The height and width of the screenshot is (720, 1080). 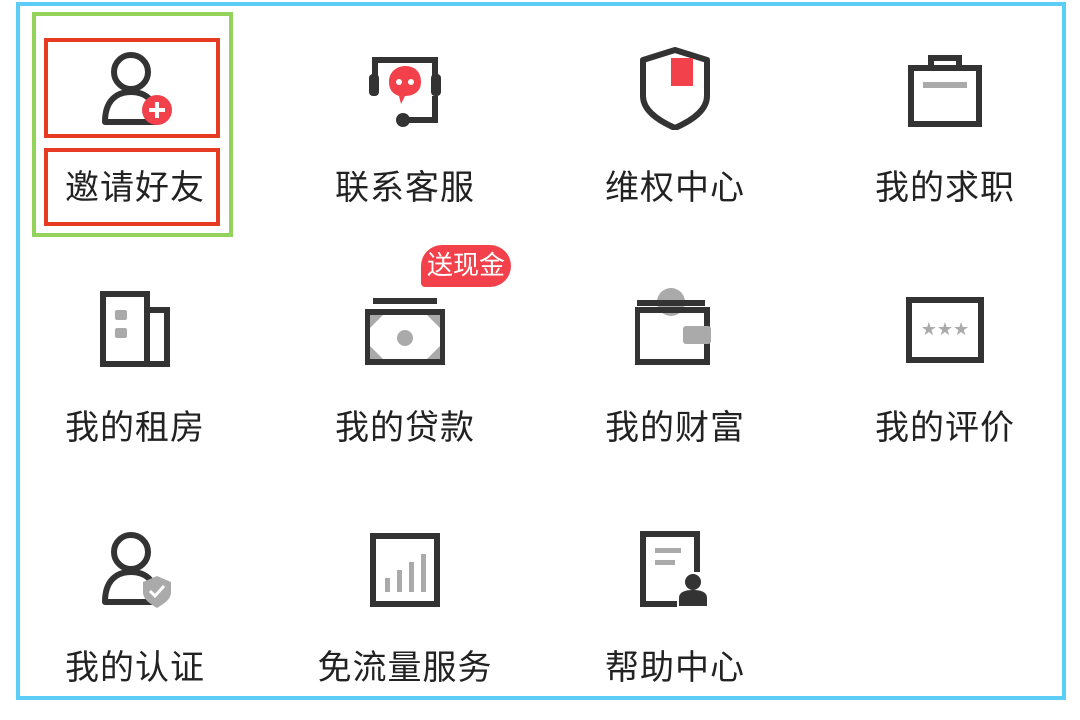 What do you see at coordinates (135, 325) in the screenshot?
I see `rental-building-icon` at bounding box center [135, 325].